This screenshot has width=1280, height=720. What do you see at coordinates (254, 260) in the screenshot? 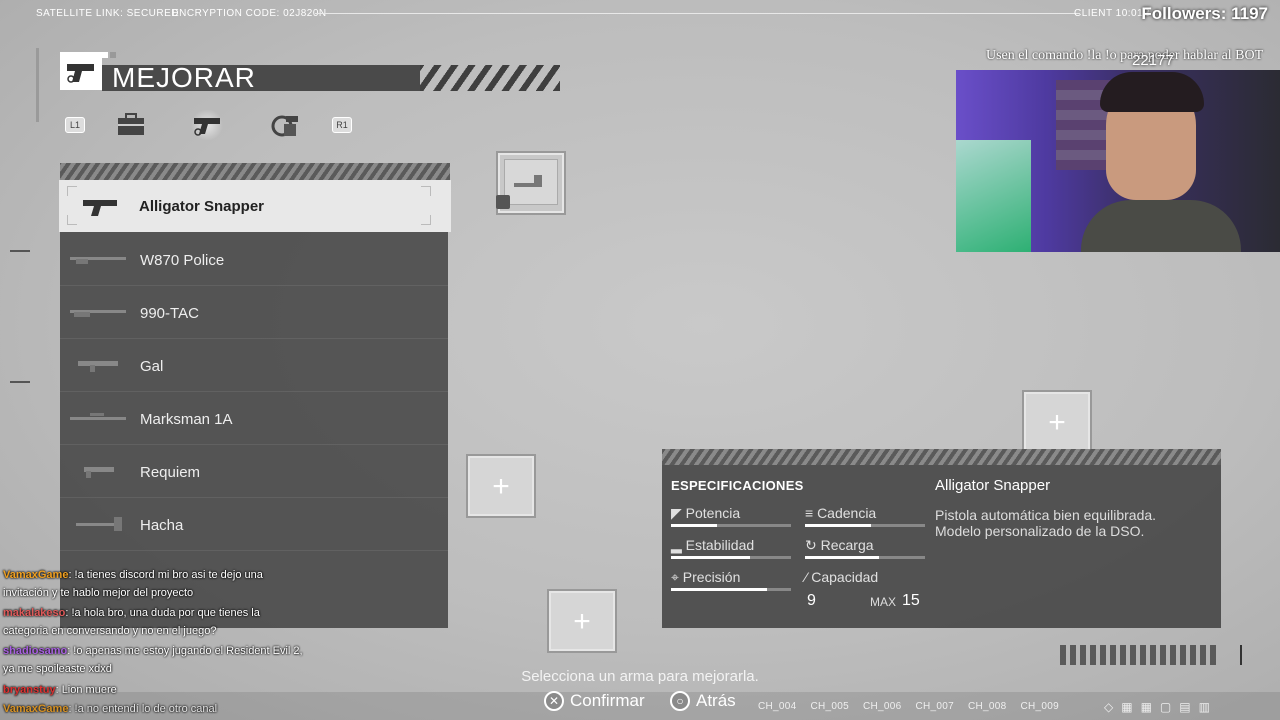
I see `weapon-row-w870-police: W870 Police` at bounding box center [254, 260].